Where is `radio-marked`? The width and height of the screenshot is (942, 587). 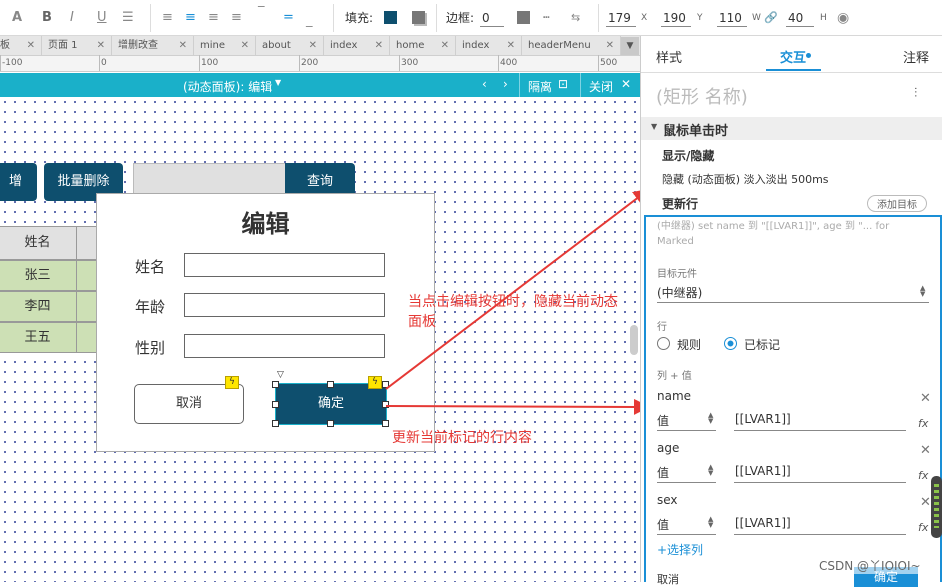 radio-marked is located at coordinates (730, 343).